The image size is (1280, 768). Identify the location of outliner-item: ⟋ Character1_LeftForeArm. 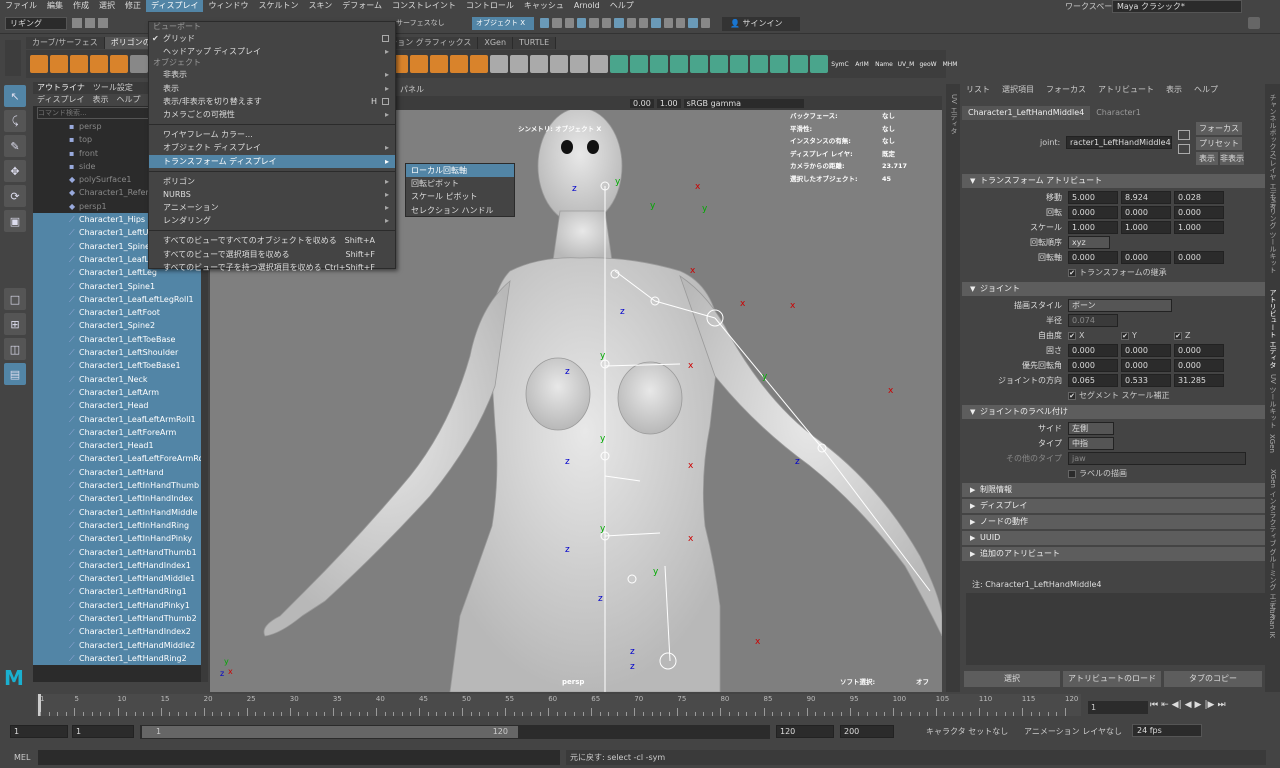
(117, 432).